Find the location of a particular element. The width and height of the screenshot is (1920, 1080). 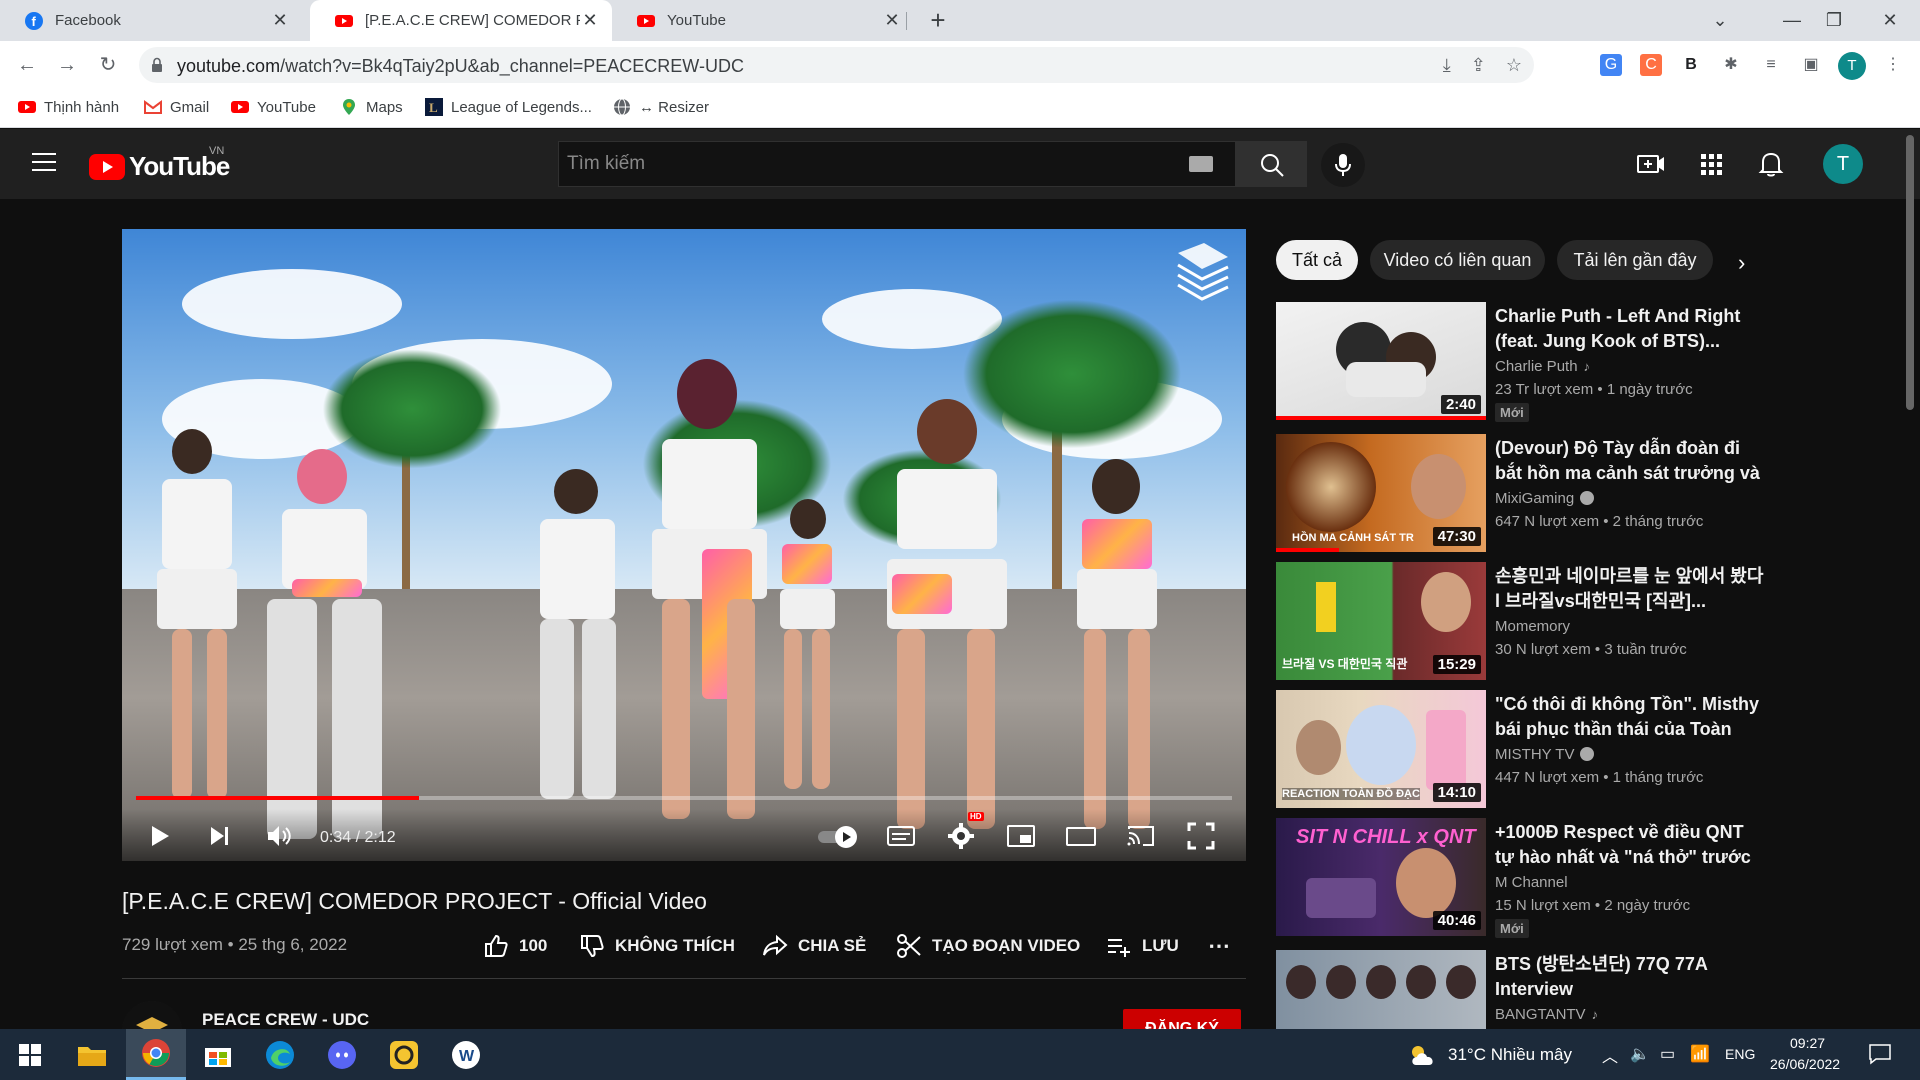

back-button: ← is located at coordinates (27, 65).